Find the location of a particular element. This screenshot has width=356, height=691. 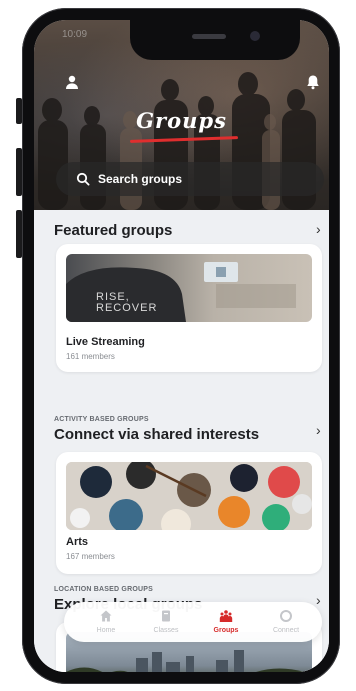

bottom-tab-bar: Home Classes Groups Connect is located at coordinates (193, 622).